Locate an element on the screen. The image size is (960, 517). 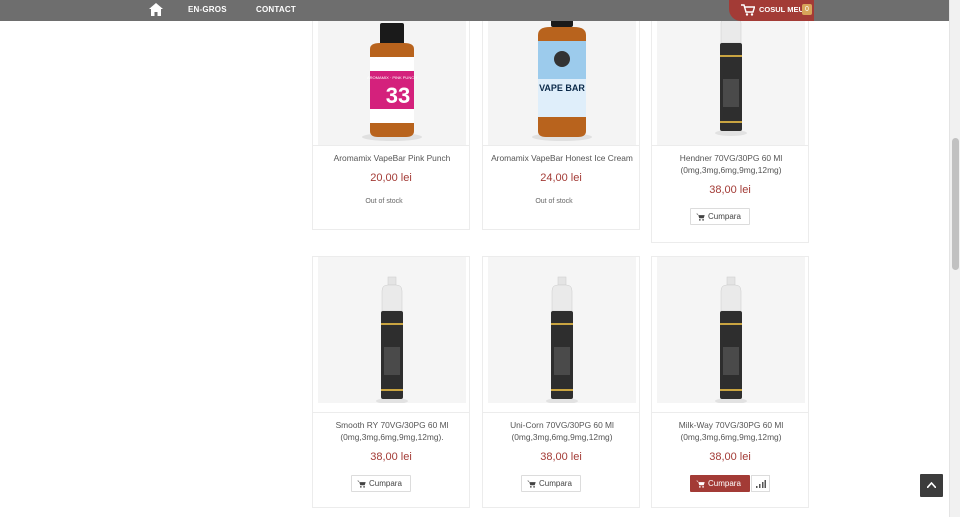
bar-chart-icon is located at coordinates (761, 484).